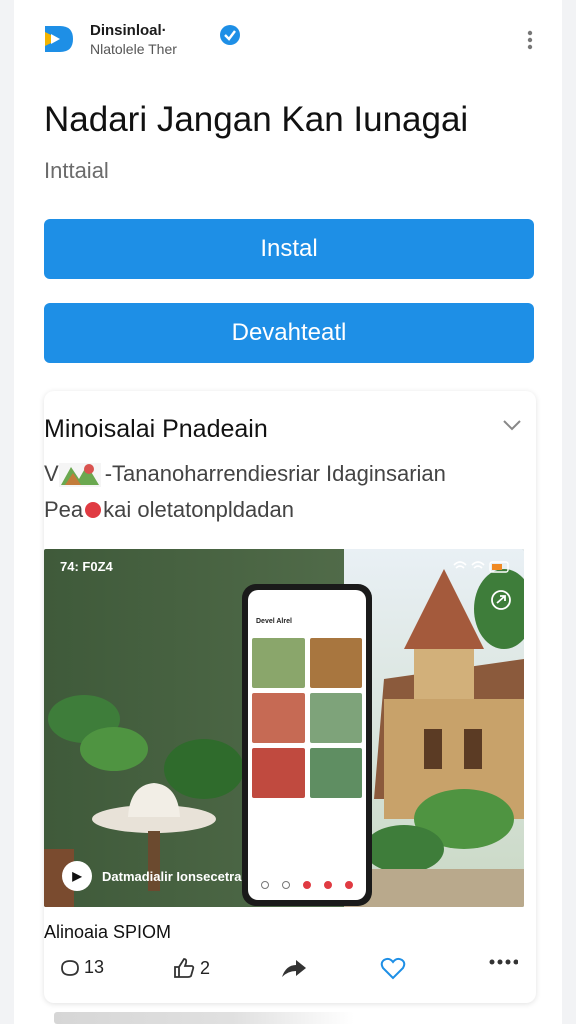  Describe the element at coordinates (172, 876) in the screenshot. I see `media-caption-text: Datmadialir Ionsecetra` at that location.